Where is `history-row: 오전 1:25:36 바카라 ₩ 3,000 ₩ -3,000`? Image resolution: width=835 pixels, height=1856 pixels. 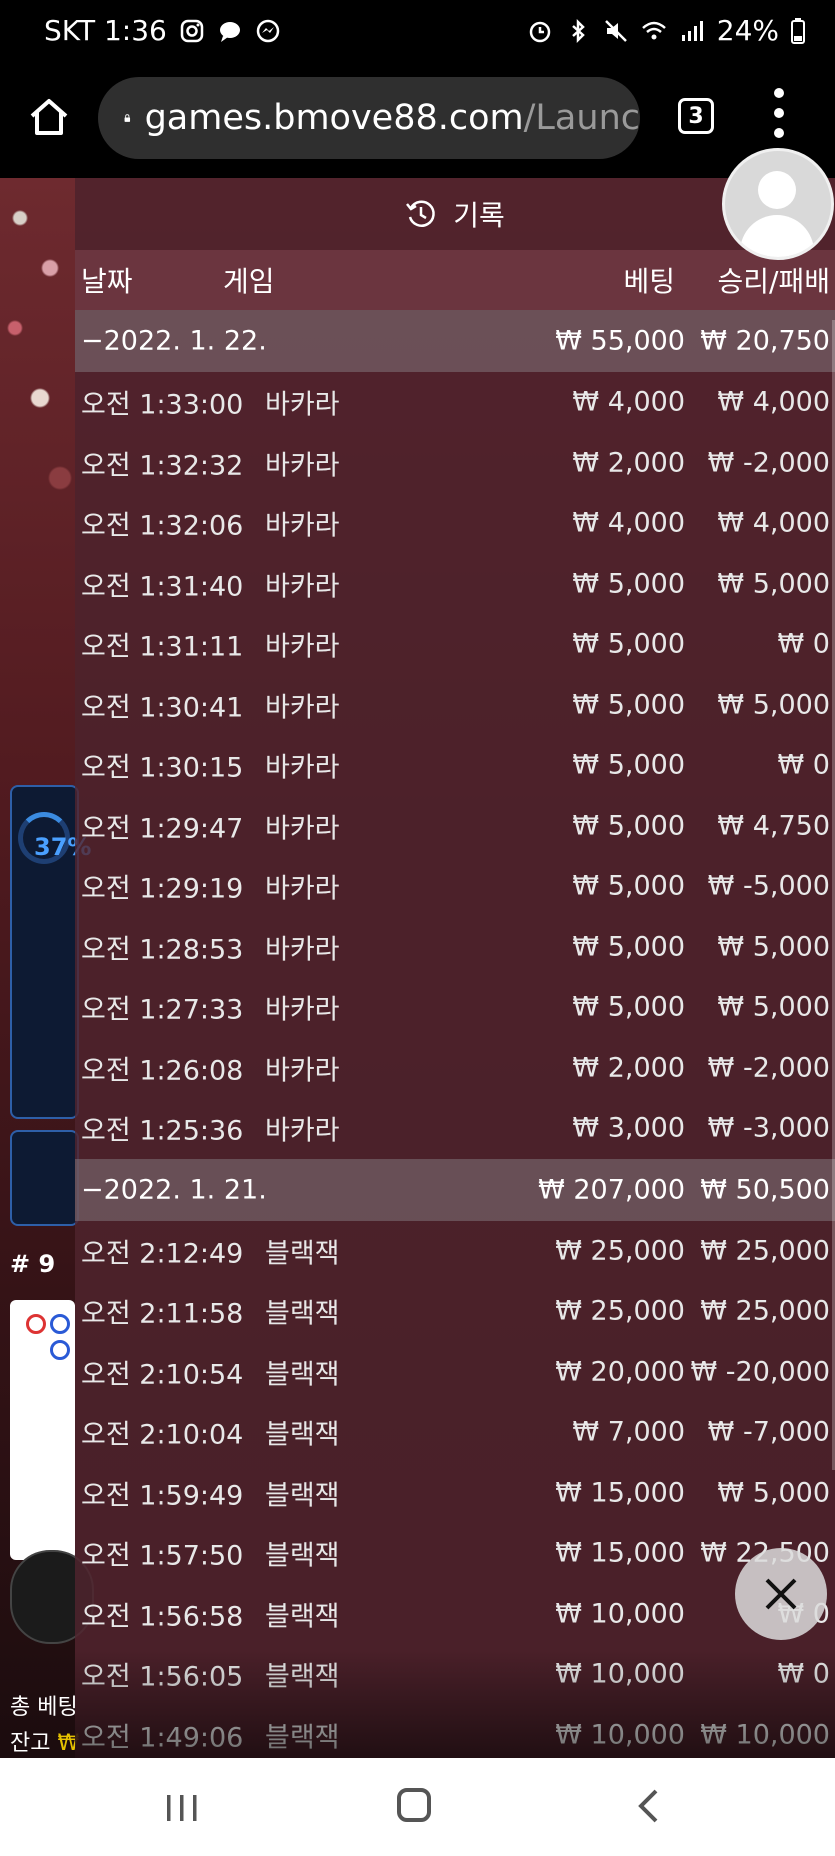 history-row: 오전 1:25:36 바카라 ₩ 3,000 ₩ -3,000 is located at coordinates (455, 1128).